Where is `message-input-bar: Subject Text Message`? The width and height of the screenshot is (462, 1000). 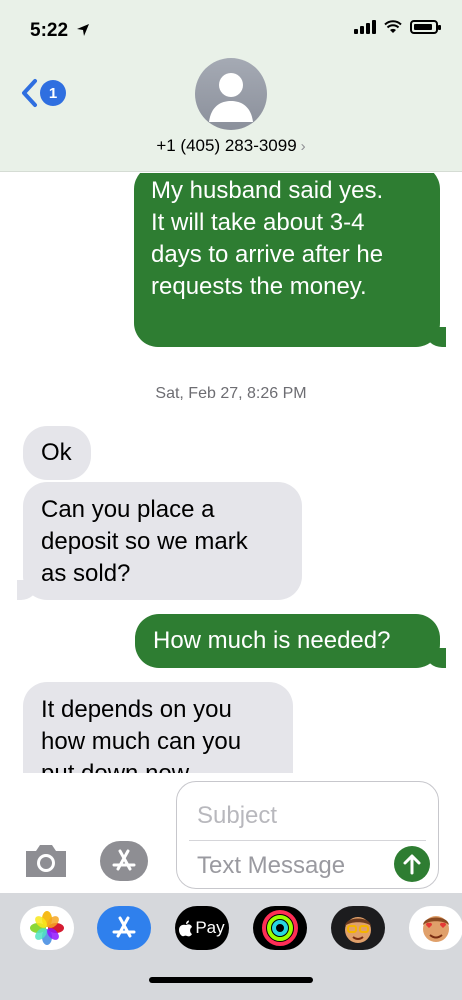 message-input-bar: Subject Text Message is located at coordinates (231, 833).